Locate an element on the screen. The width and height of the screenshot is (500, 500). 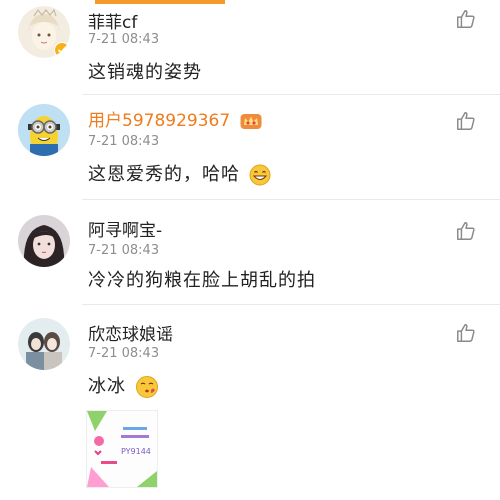
username: 菲菲cf is located at coordinates (112, 20).